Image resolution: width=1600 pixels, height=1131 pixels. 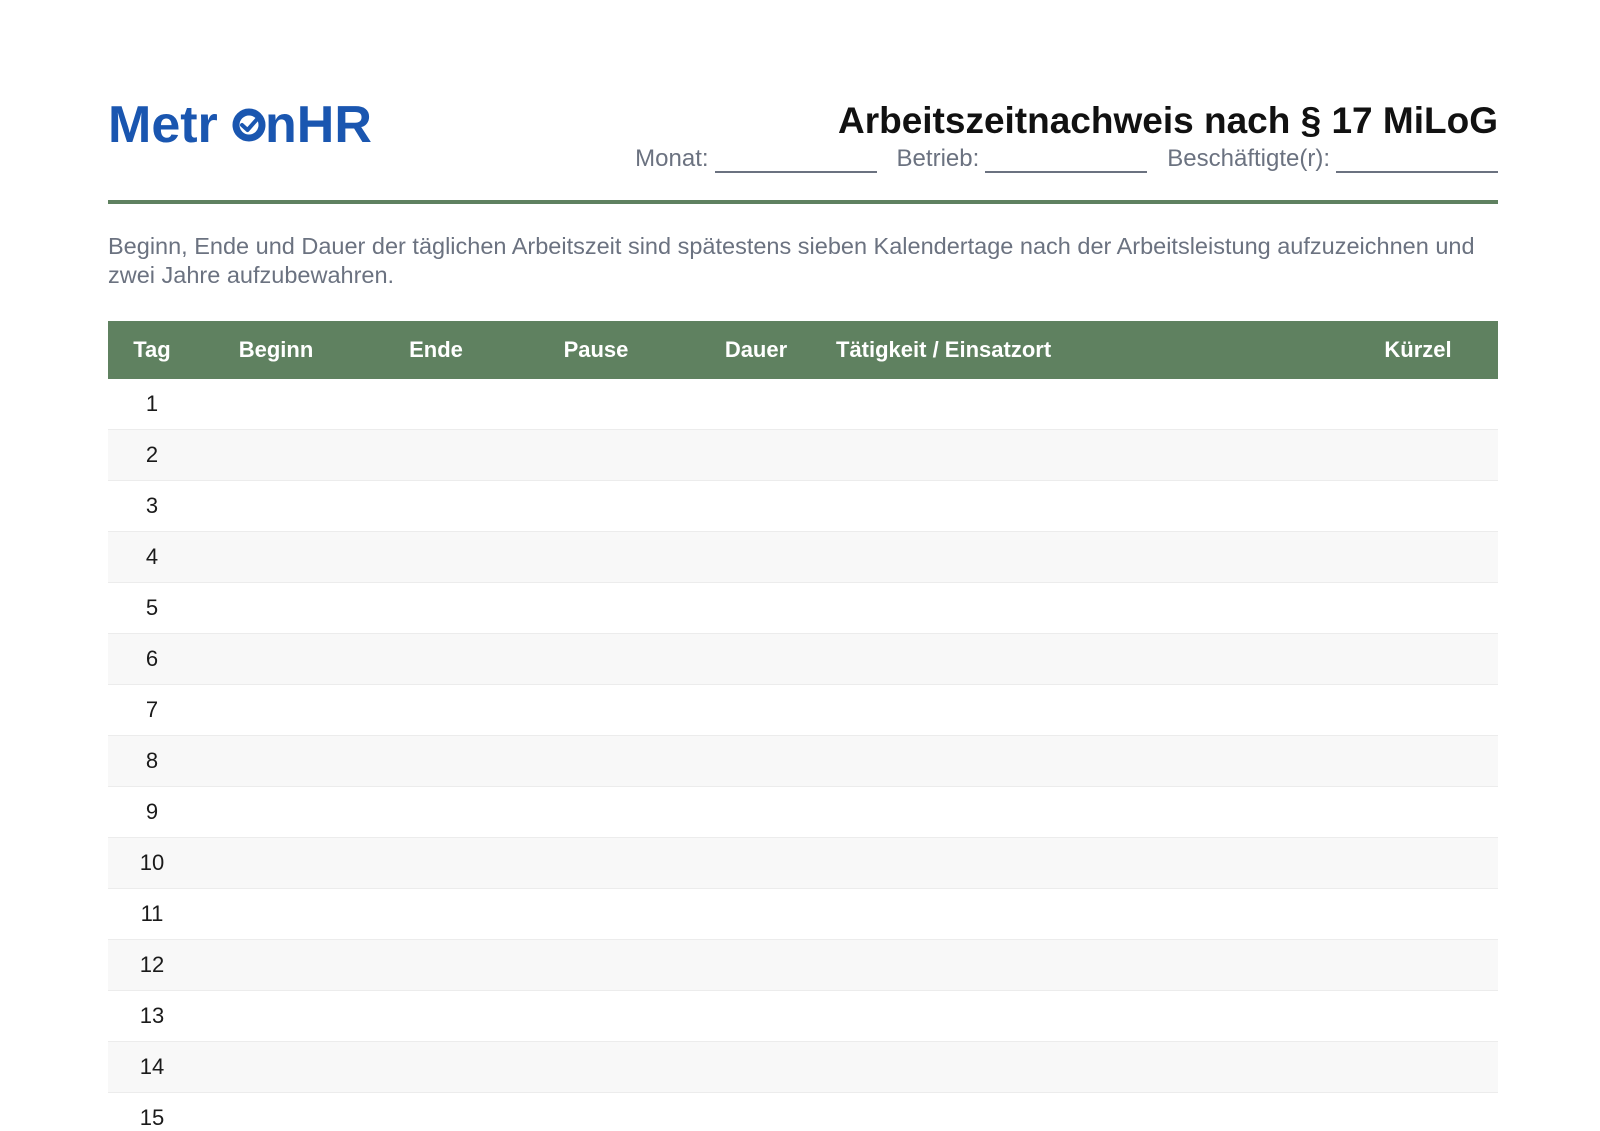 I want to click on employee-field: Beschäftigte(r):, so click(x=1332, y=159).